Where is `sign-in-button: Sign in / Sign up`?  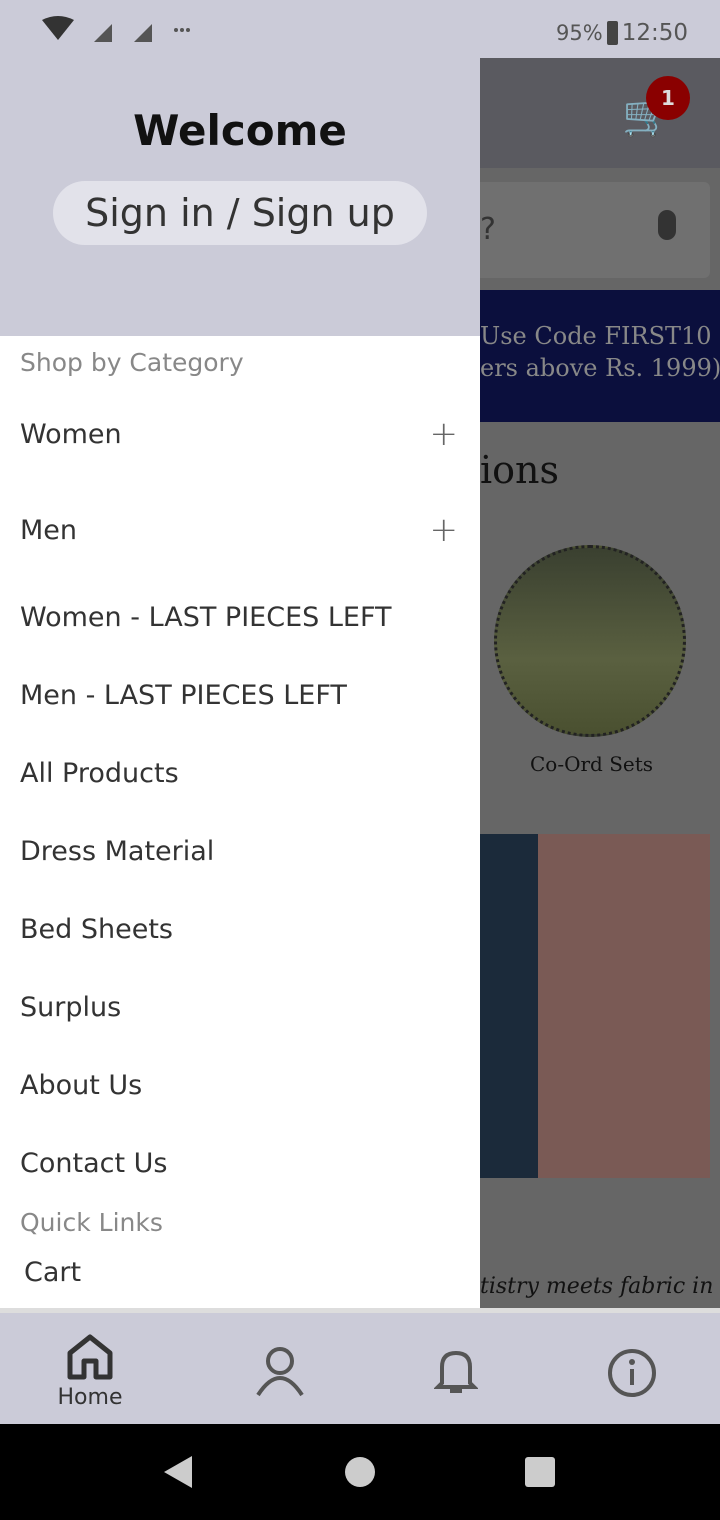
sign-in-button: Sign in / Sign up is located at coordinates (240, 213).